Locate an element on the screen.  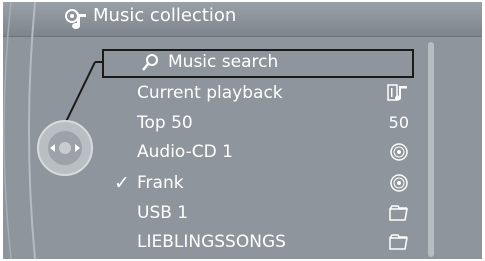
check-icon: ✓ is located at coordinates (122, 183).